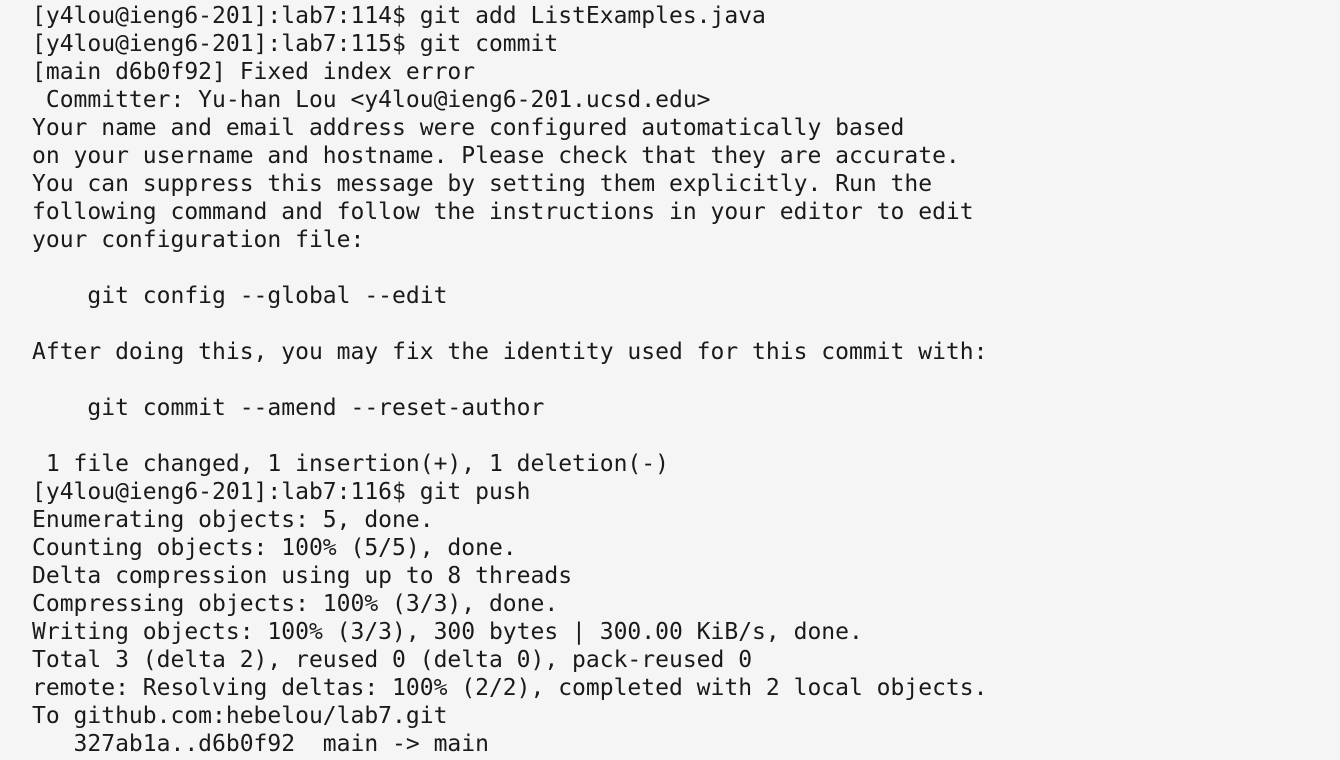  What do you see at coordinates (274, 548) in the screenshot?
I see `terminal-line: Counting objects: 100% (5/5), done.` at bounding box center [274, 548].